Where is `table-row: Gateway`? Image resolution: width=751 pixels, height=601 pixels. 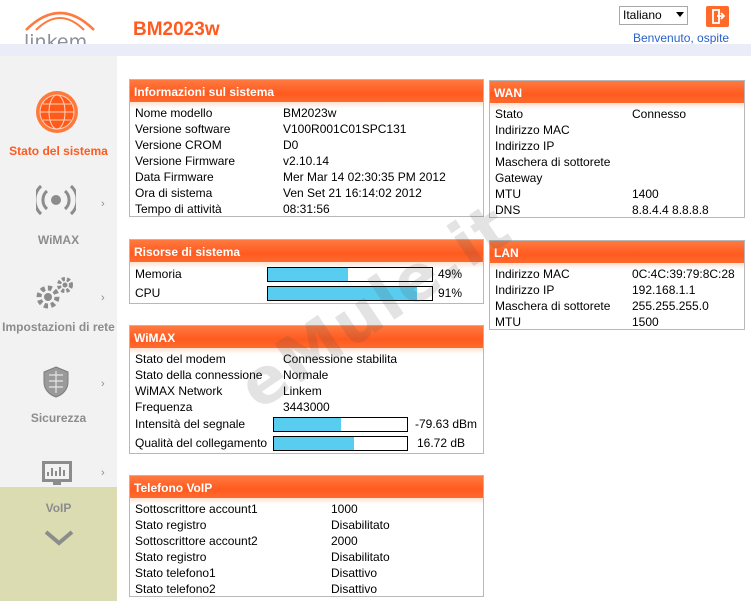
table-row: Gateway is located at coordinates (617, 178).